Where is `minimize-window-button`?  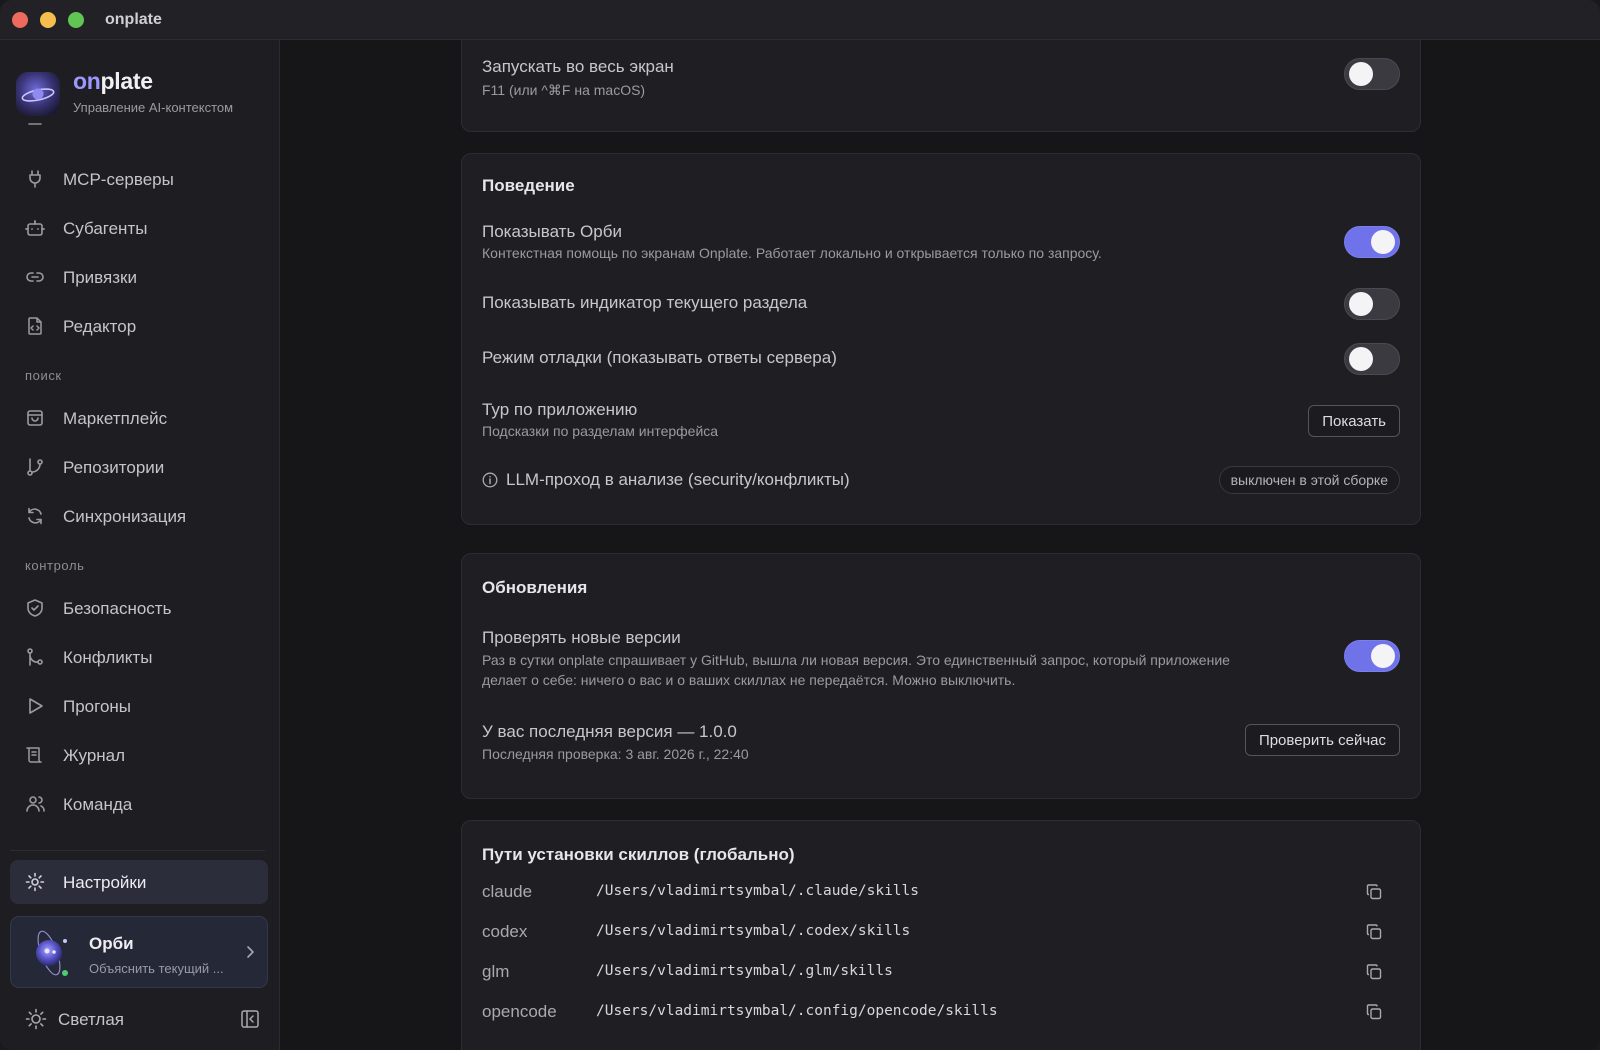
minimize-window-button is located at coordinates (48, 20).